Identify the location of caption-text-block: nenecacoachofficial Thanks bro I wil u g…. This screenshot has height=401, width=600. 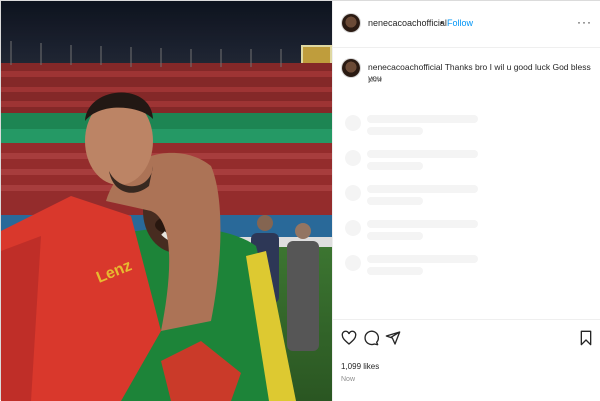
(482, 73).